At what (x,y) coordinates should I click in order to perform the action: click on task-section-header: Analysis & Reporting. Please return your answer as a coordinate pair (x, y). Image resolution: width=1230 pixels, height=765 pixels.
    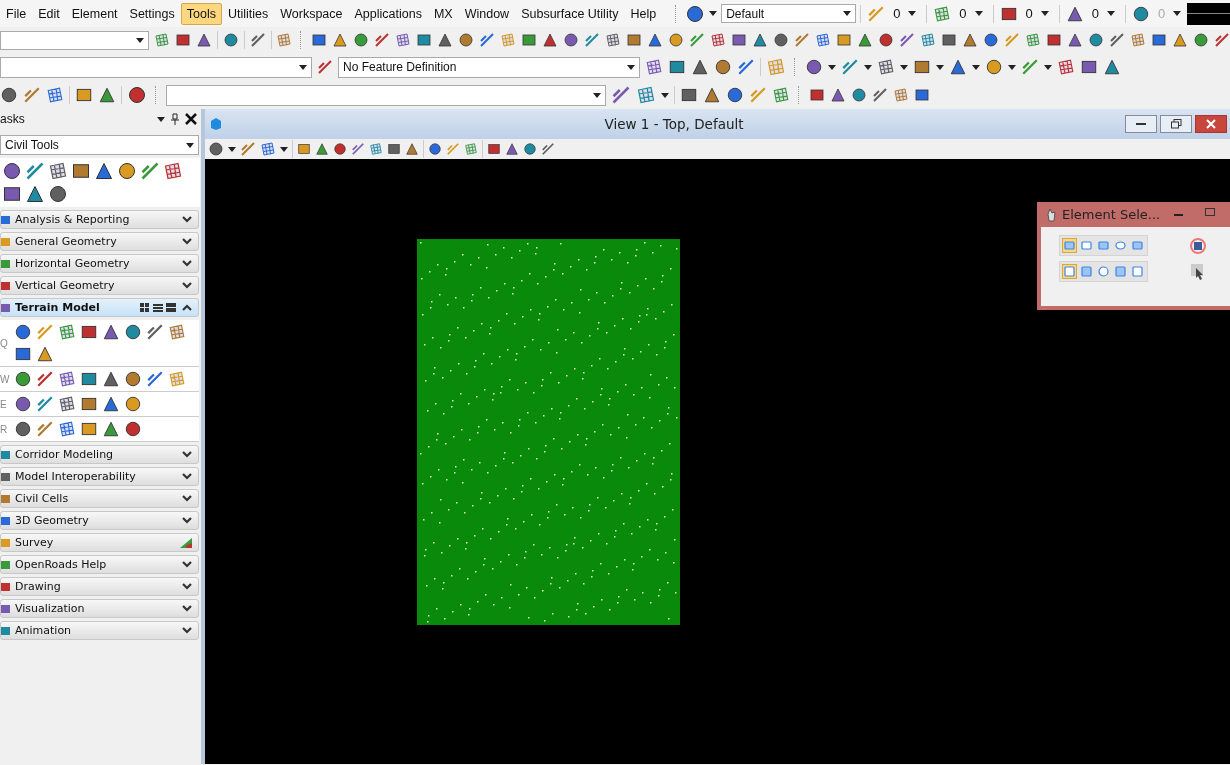
    Looking at the image, I should click on (99, 219).